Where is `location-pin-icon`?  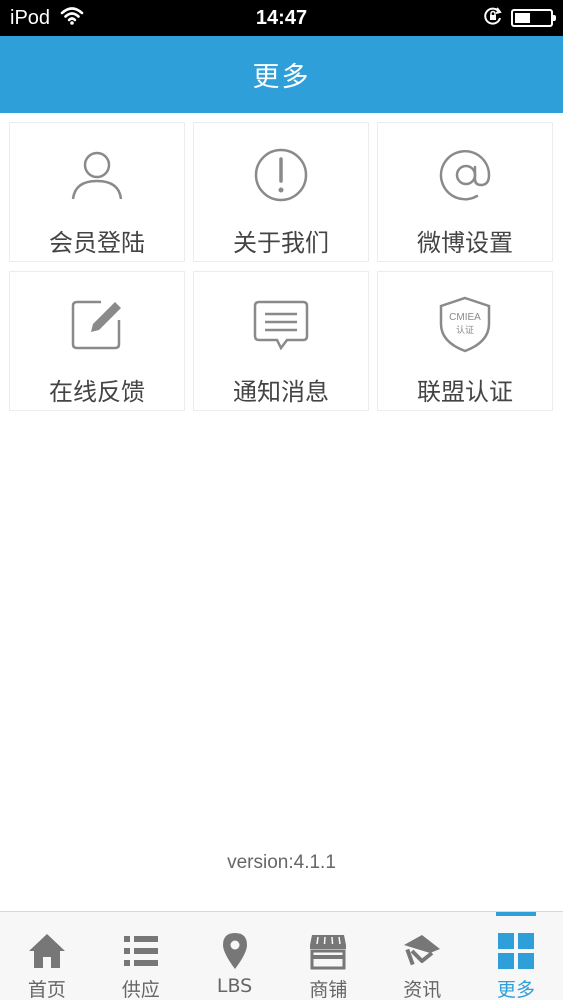 location-pin-icon is located at coordinates (235, 951).